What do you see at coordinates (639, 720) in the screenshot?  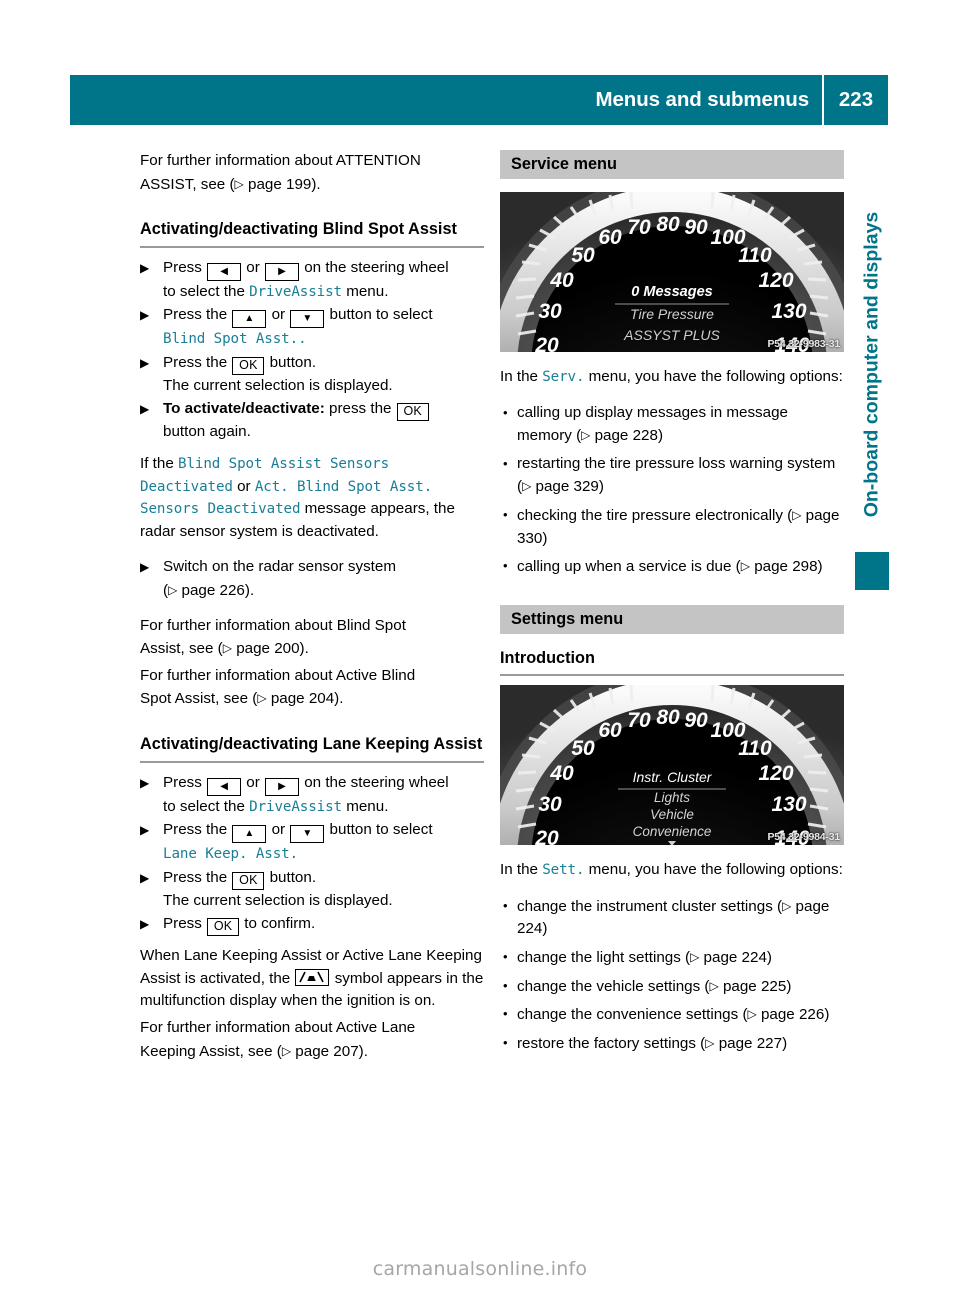 I see `svg-text: 70` at bounding box center [639, 720].